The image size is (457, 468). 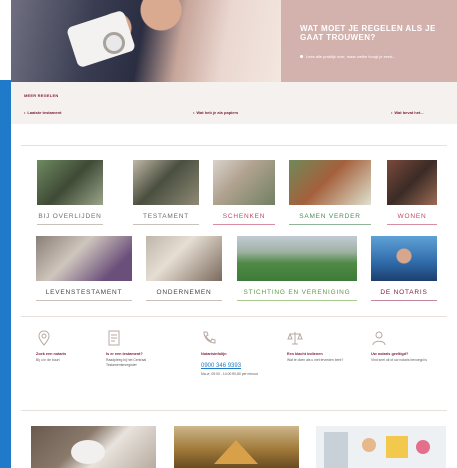 I want to click on tile-de-notaris: DE NOTARIS, so click(x=404, y=270).